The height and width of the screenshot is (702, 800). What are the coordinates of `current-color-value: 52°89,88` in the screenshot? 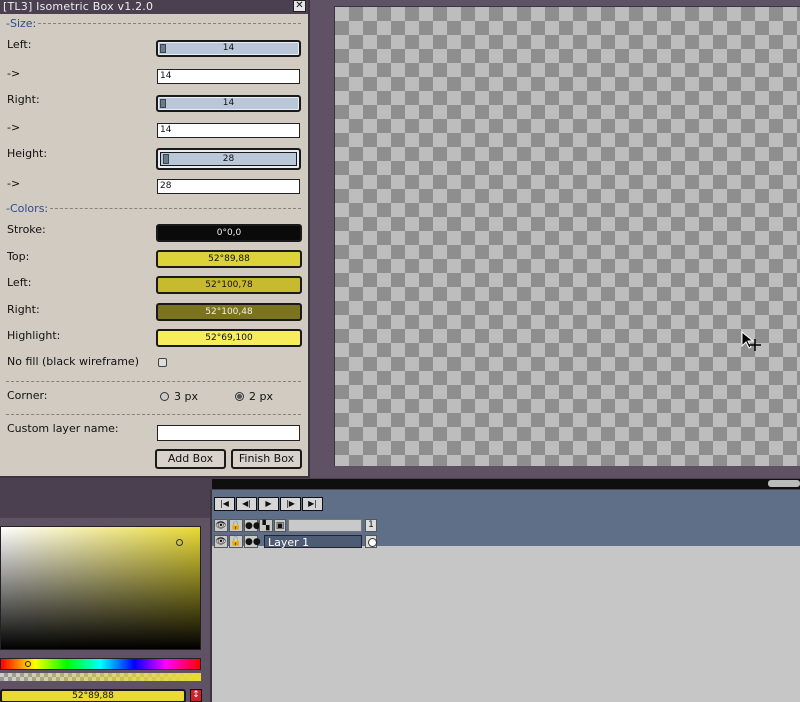 It's located at (93, 695).